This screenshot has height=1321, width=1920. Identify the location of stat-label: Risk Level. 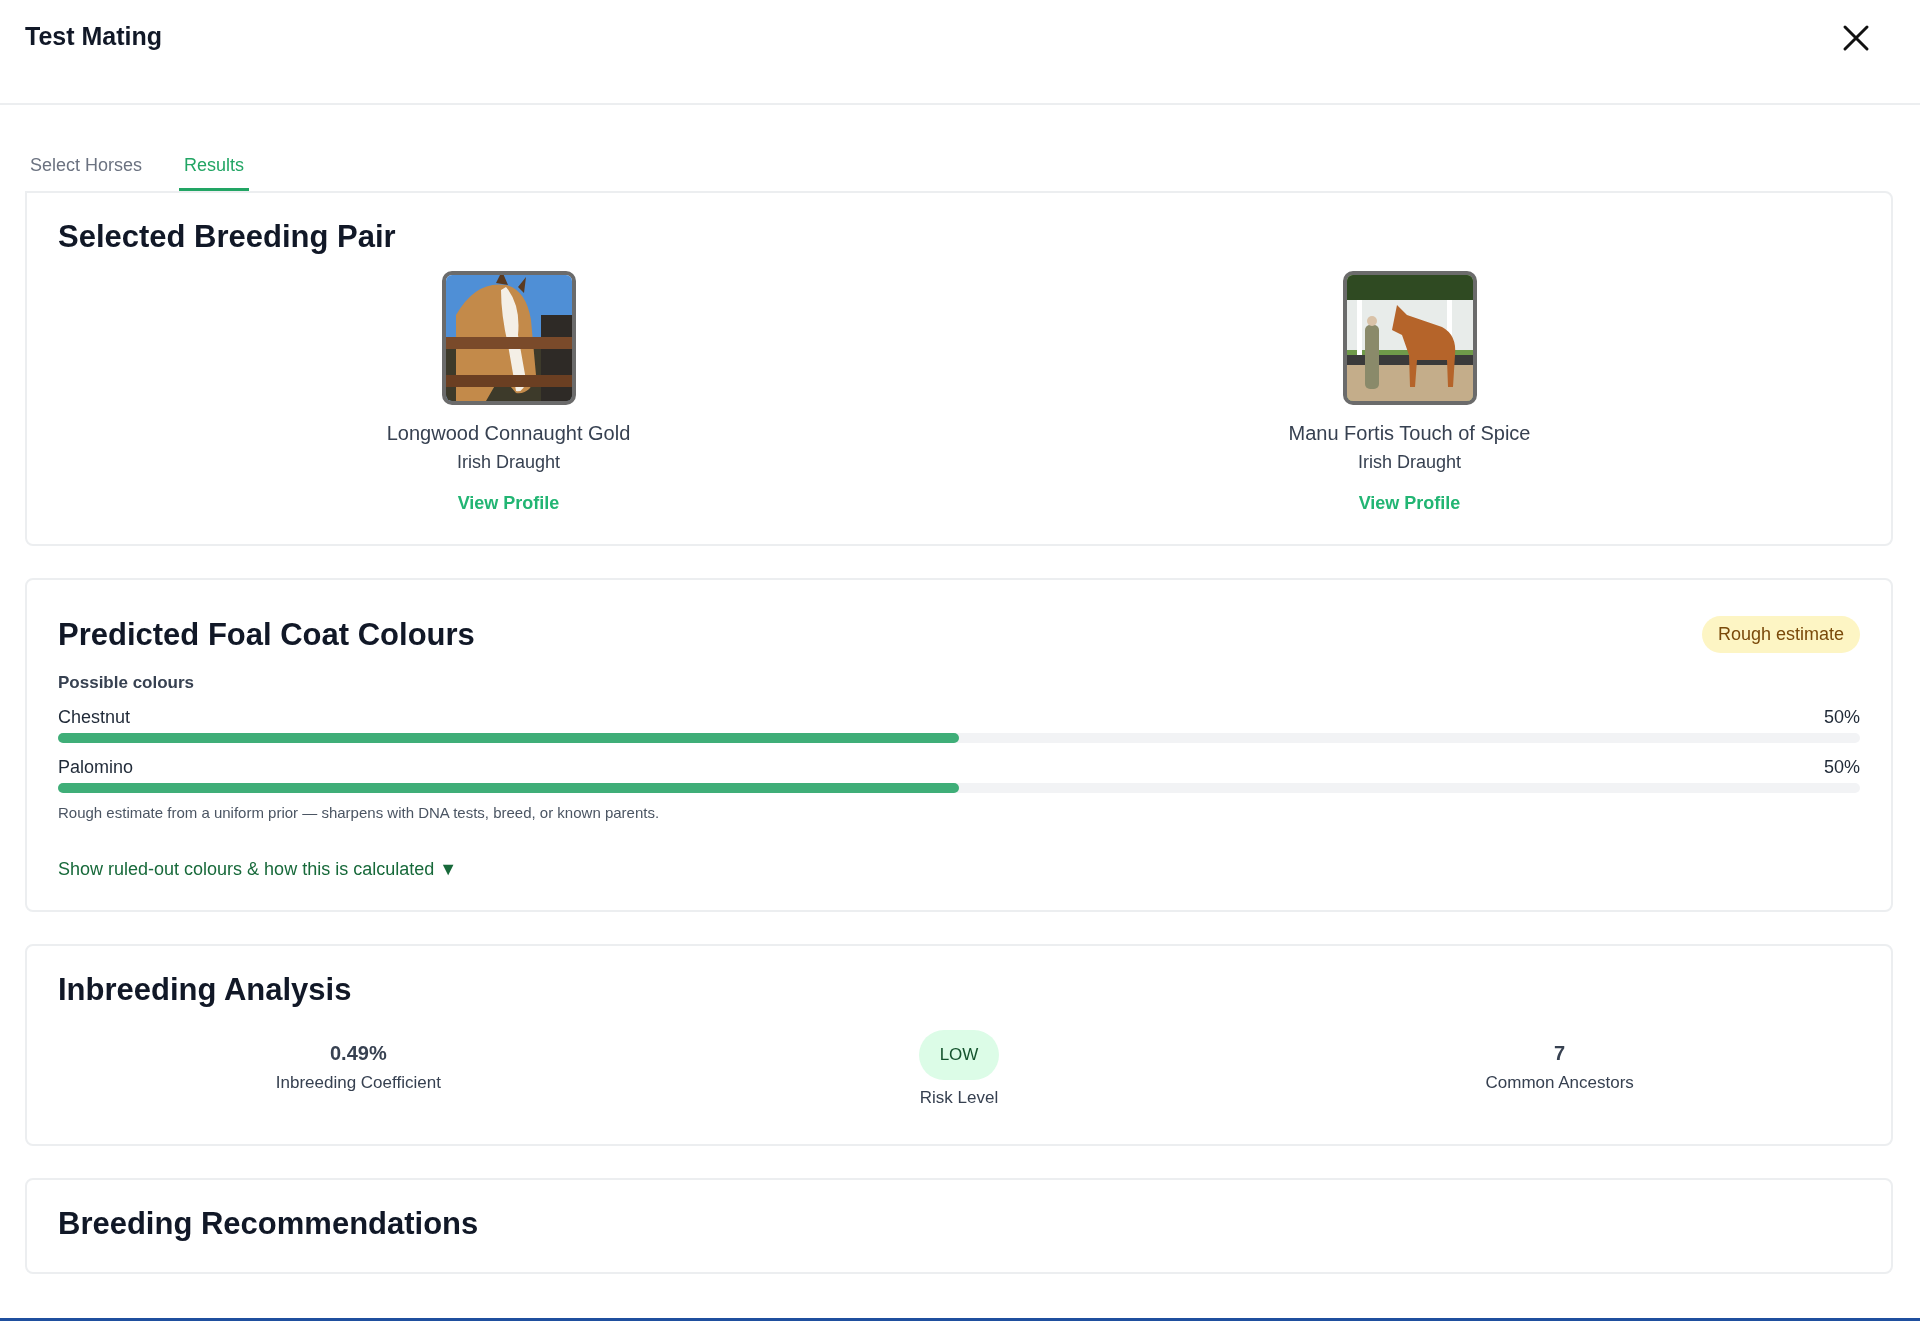
(959, 1098).